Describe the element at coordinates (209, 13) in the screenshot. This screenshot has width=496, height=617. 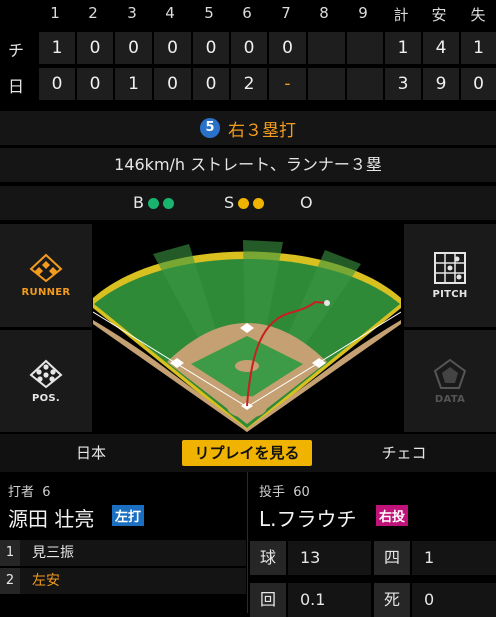
I see `inning-5-header: 5` at that location.